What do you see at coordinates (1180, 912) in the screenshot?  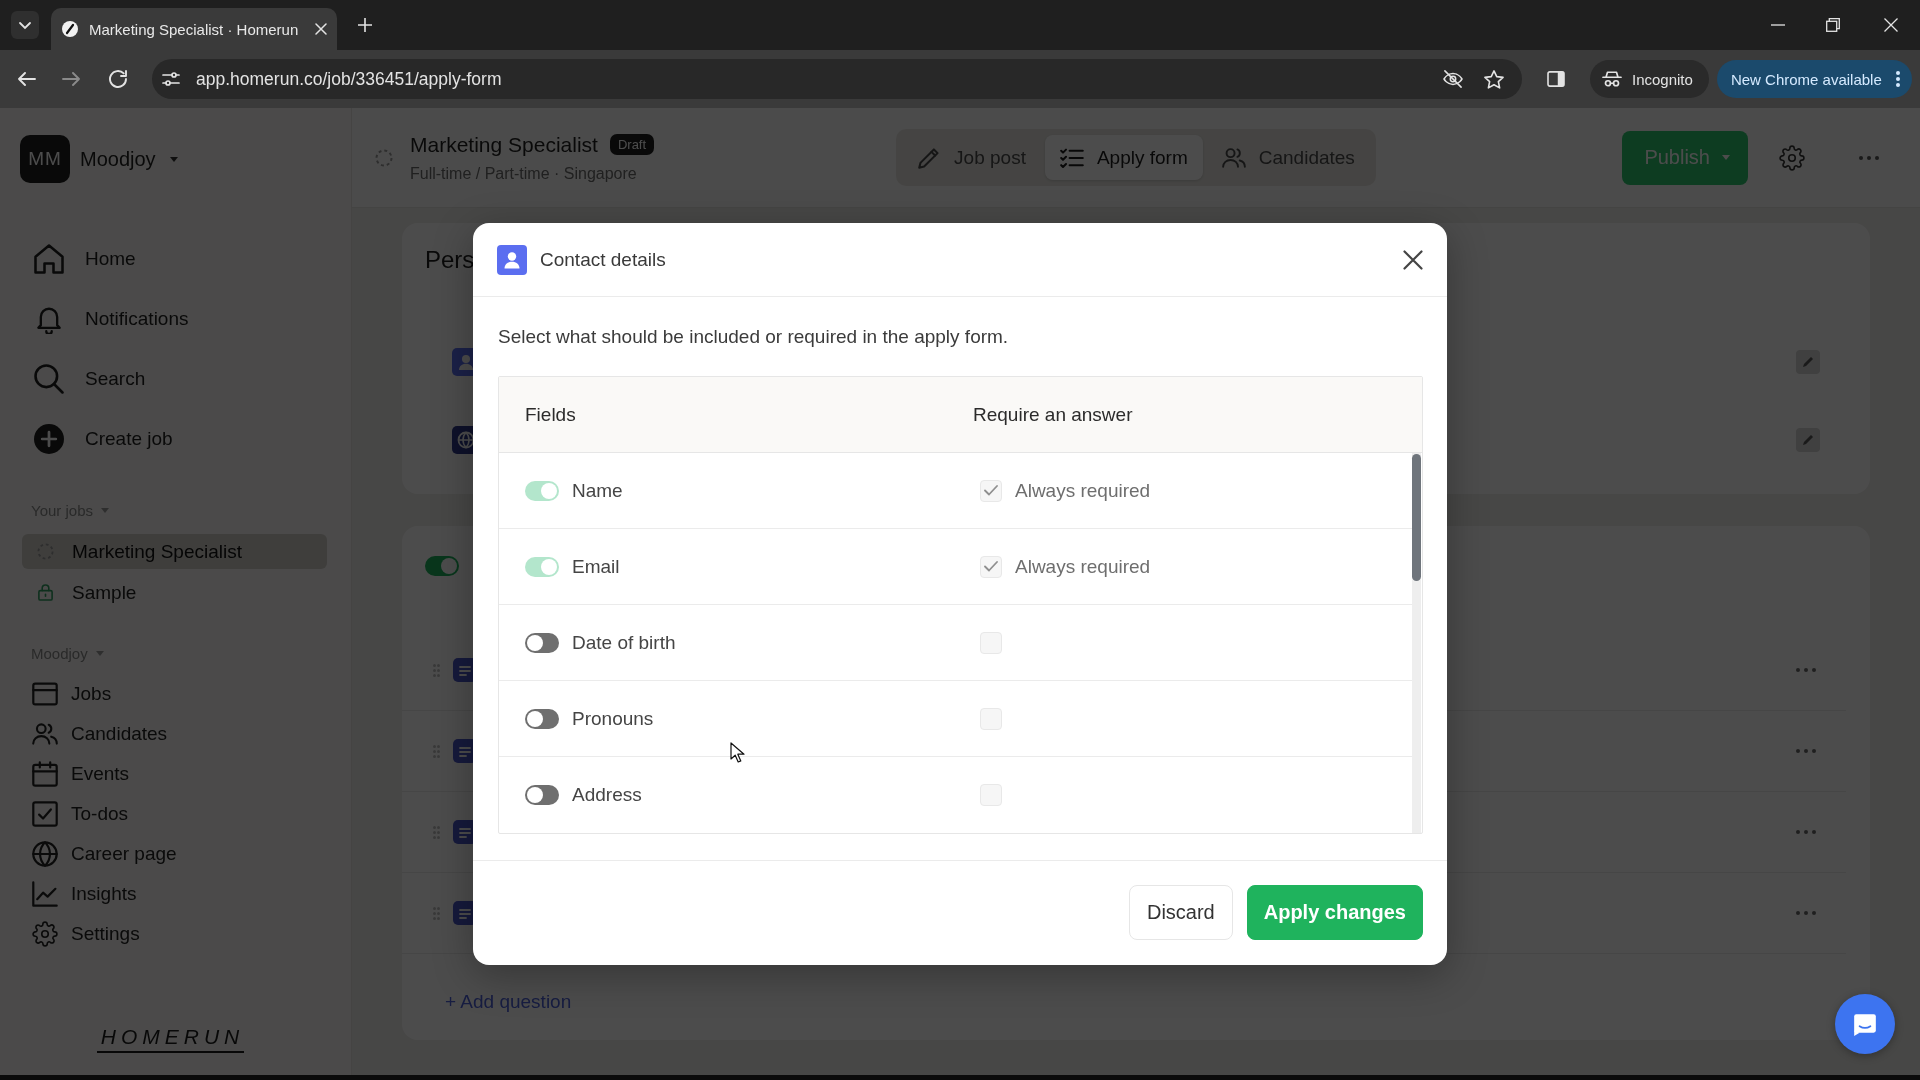 I see `discard-button: Discard` at bounding box center [1180, 912].